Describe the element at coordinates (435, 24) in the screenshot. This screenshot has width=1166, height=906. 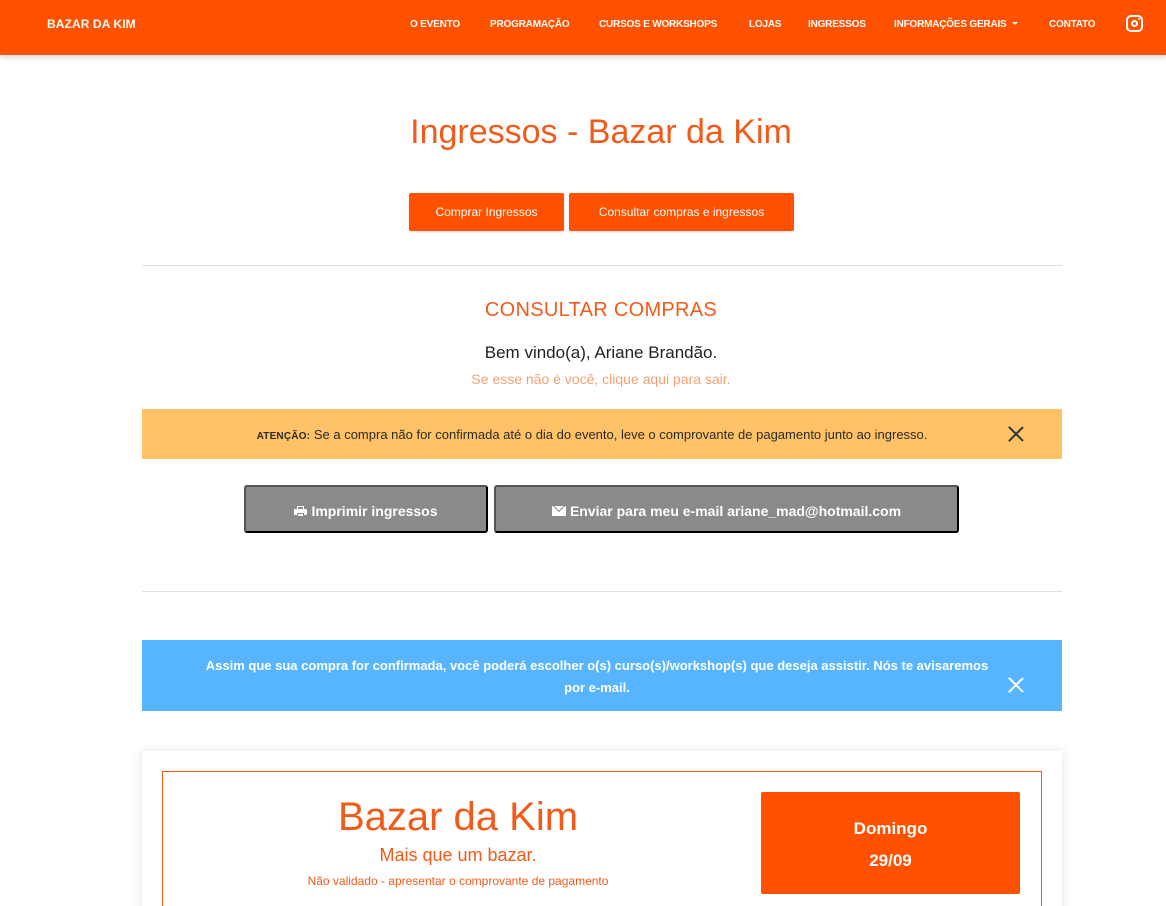
I see `nav-link-o-evento: O EVENTO` at that location.